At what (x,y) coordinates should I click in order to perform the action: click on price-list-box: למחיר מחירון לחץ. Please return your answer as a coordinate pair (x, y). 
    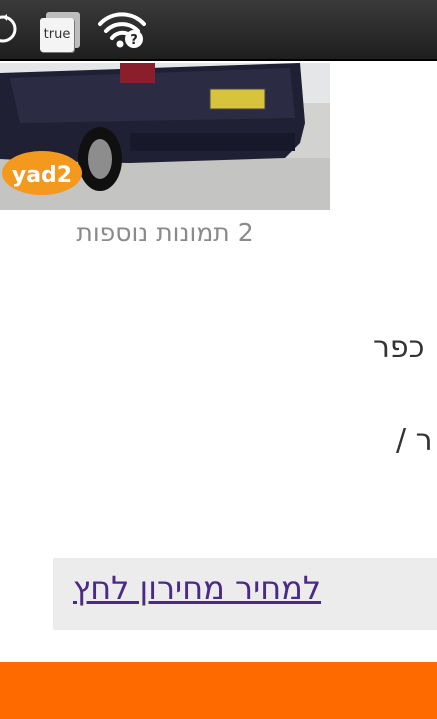
    Looking at the image, I should click on (245, 594).